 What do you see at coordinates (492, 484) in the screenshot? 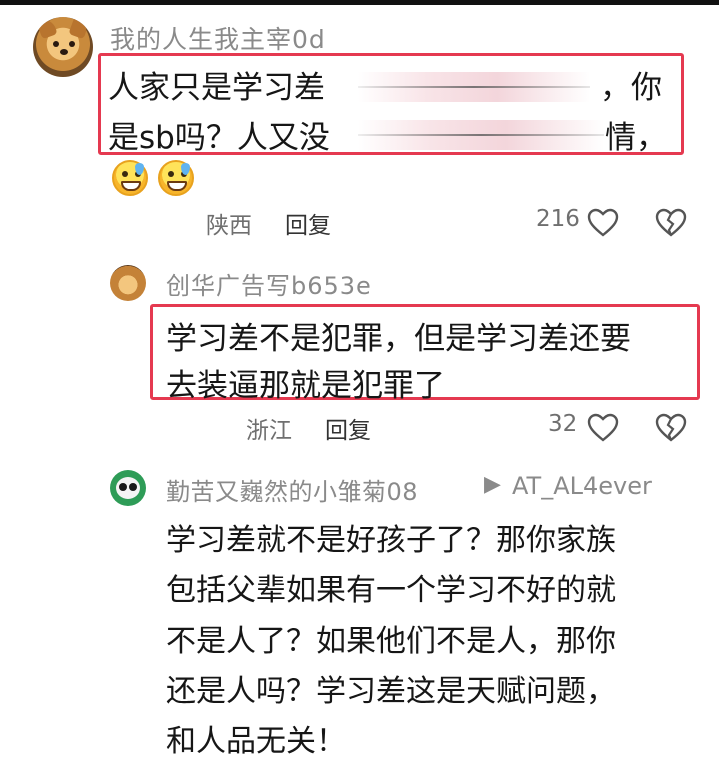
I see `reply-arrow-icon: ▶` at bounding box center [492, 484].